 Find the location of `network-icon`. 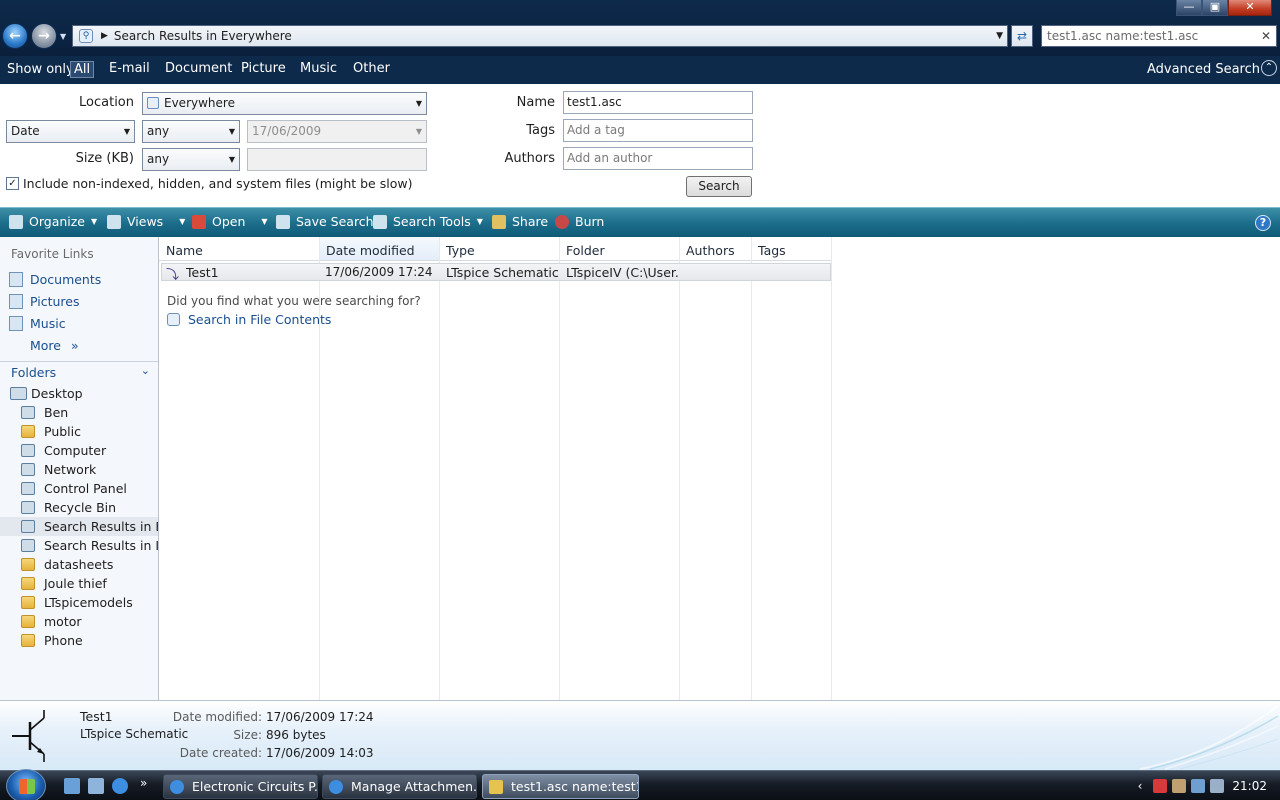

network-icon is located at coordinates (1198, 786).